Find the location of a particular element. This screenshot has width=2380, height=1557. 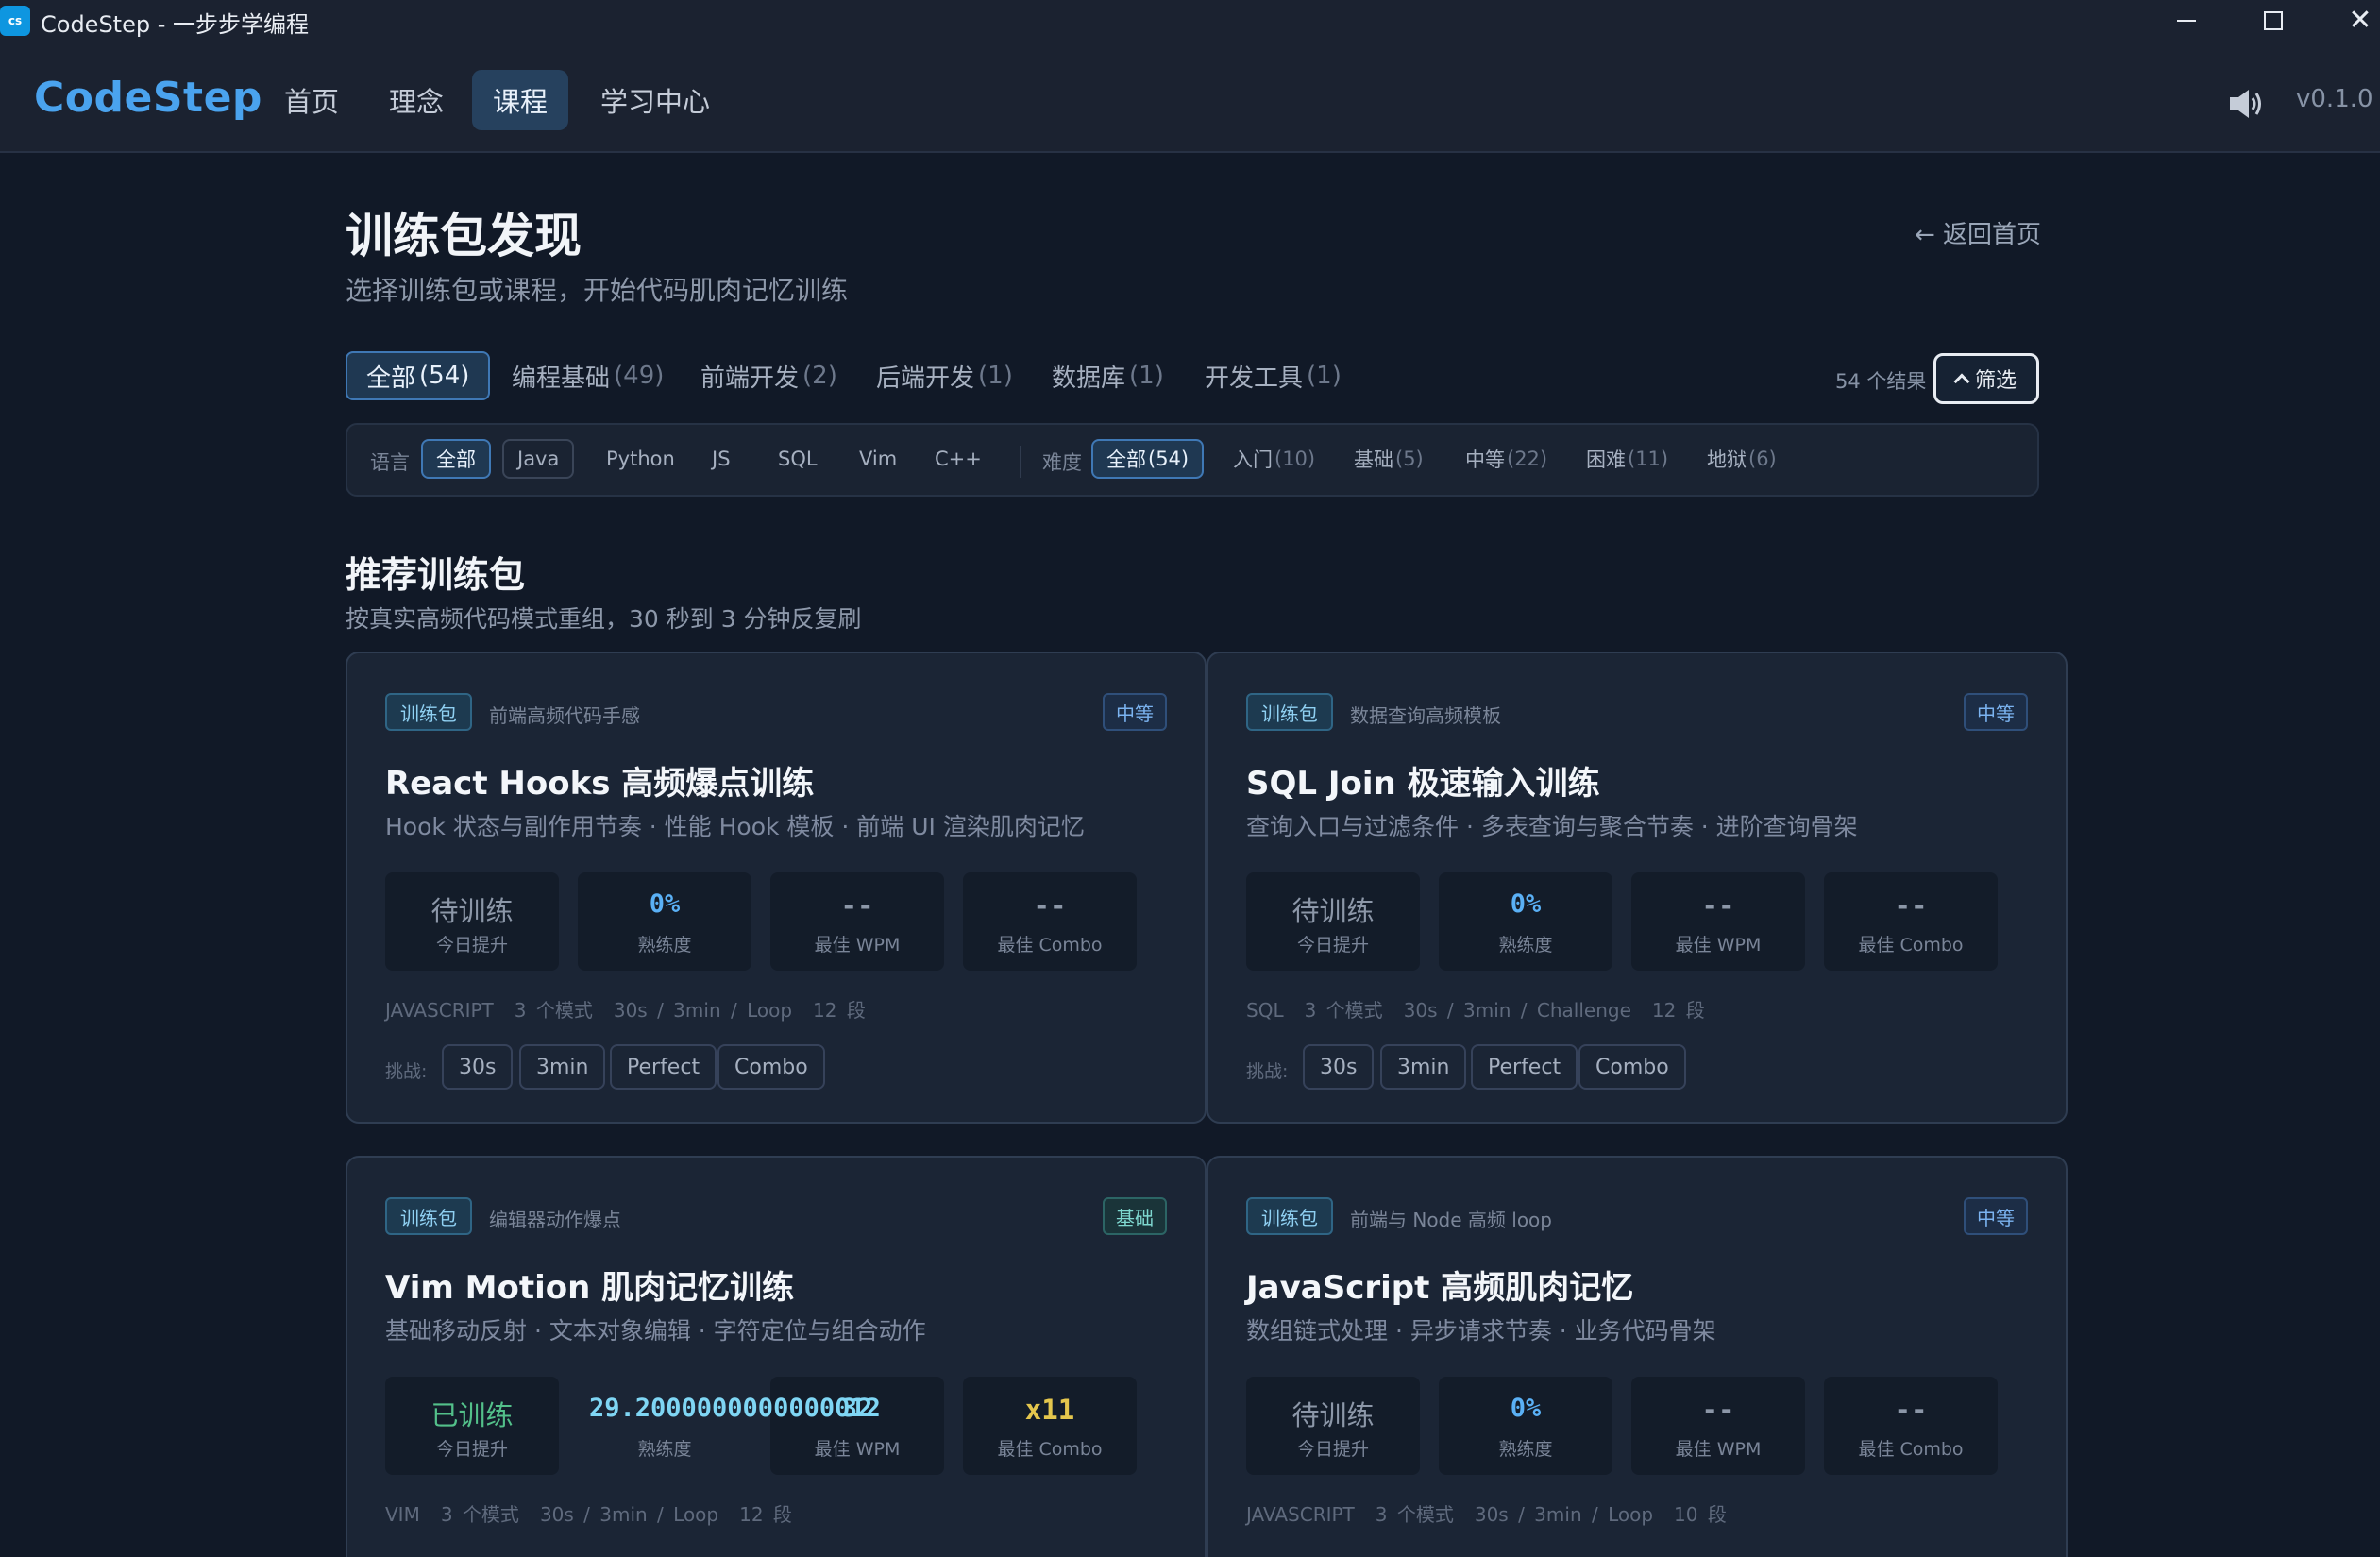

tab-dev-tools: 开发工具 (1) is located at coordinates (1273, 375).